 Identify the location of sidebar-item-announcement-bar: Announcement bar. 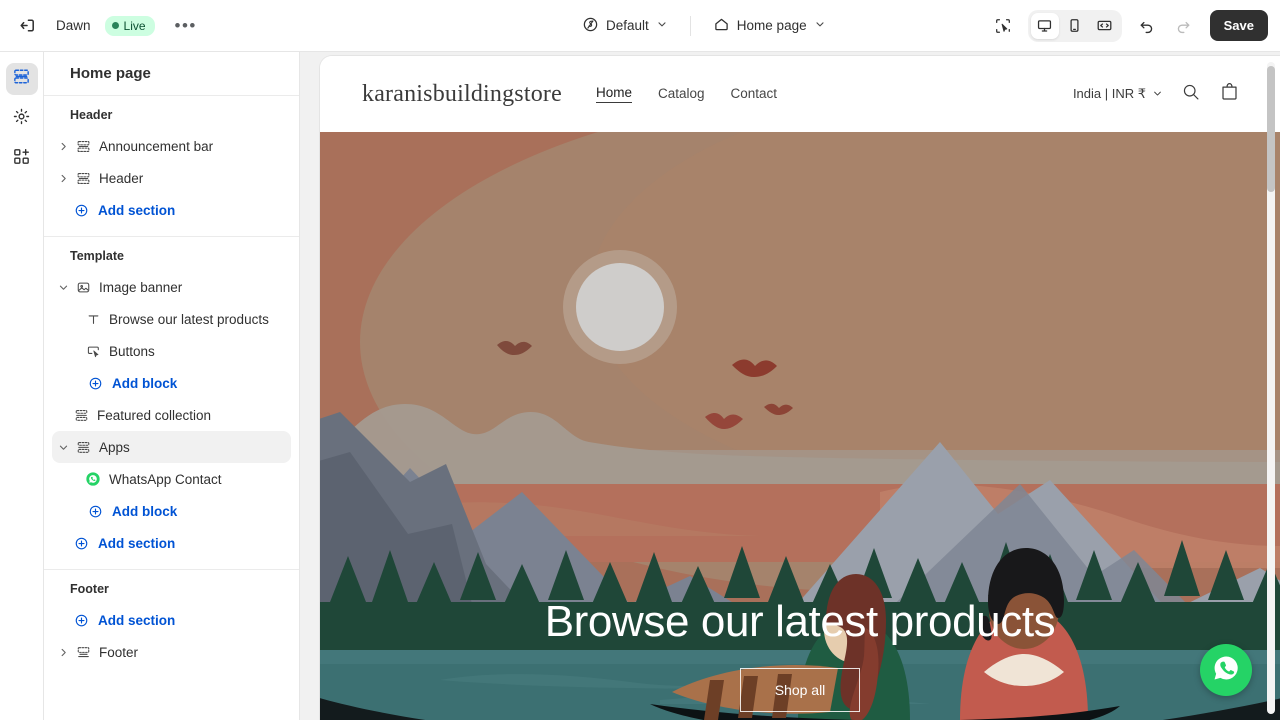
(171, 146).